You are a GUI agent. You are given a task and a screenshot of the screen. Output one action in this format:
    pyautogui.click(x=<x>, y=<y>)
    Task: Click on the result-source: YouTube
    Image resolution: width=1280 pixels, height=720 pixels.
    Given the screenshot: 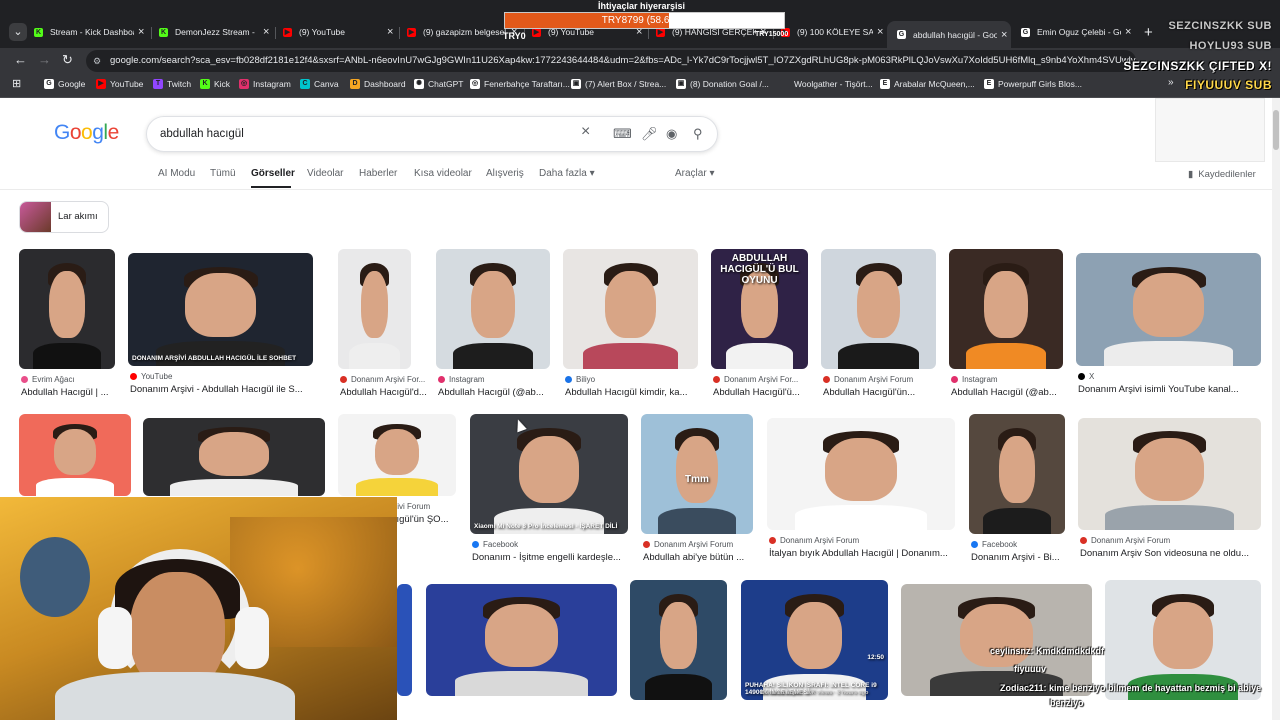 What is the action you would take?
    pyautogui.click(x=232, y=376)
    